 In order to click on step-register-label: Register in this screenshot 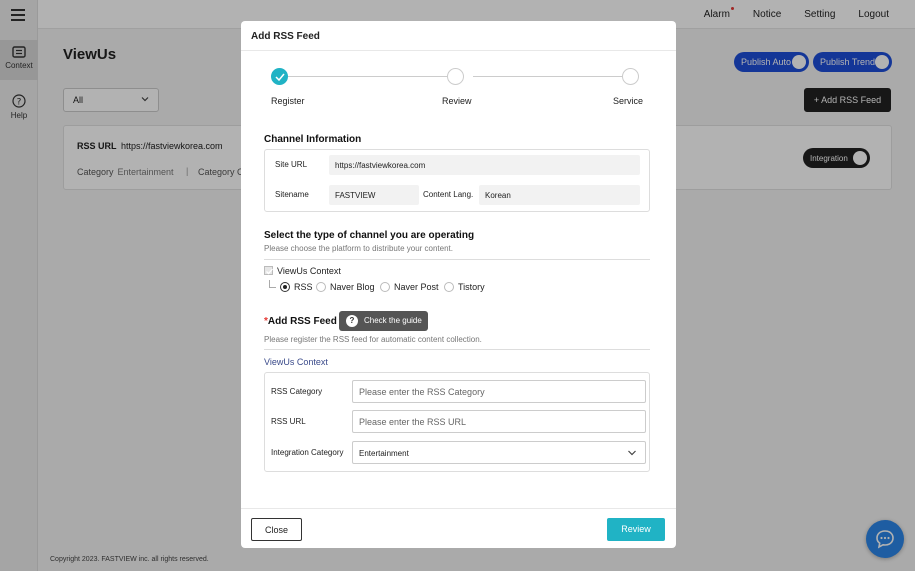, I will do `click(288, 101)`.